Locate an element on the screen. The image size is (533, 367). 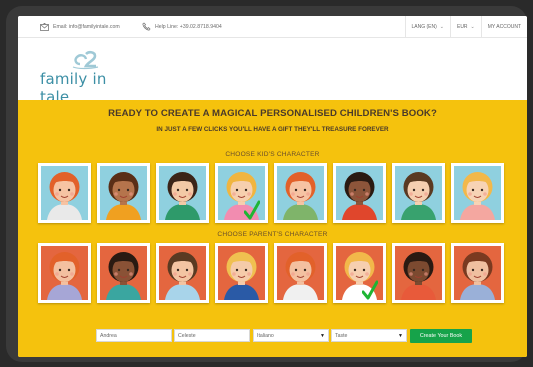
child-name-value: Andrea is located at coordinates (108, 335).